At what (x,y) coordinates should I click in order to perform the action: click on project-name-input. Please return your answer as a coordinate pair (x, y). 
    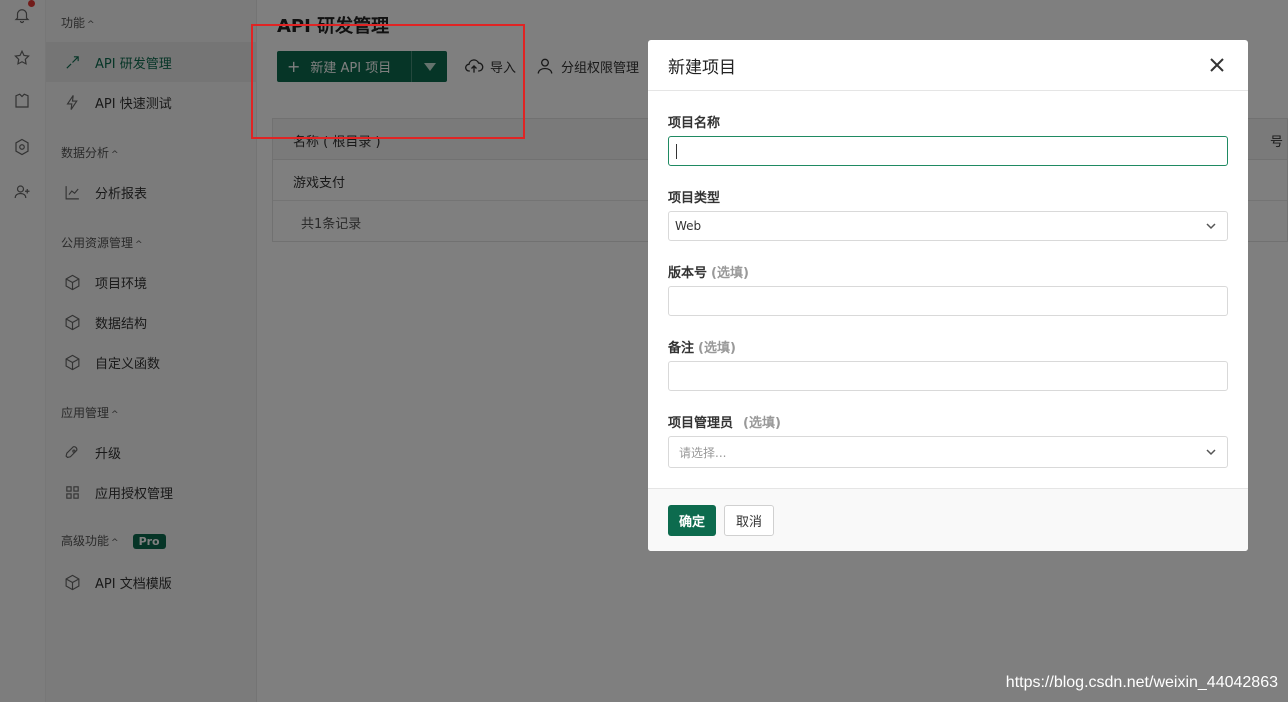
    Looking at the image, I should click on (948, 151).